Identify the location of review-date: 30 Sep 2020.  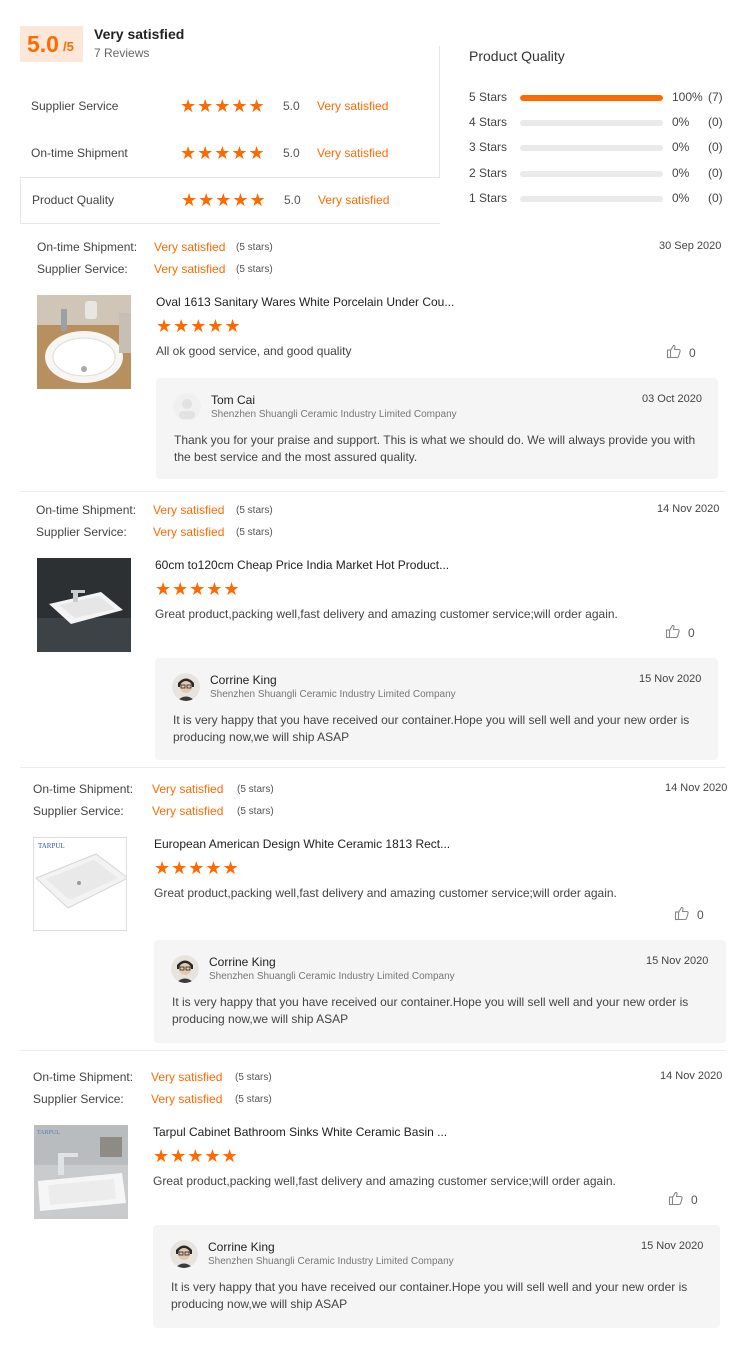
(690, 246).